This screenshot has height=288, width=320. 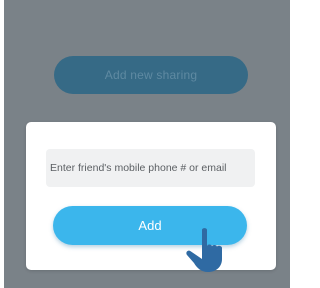 I want to click on add-new-sharing-button: Add new sharing, so click(x=151, y=75).